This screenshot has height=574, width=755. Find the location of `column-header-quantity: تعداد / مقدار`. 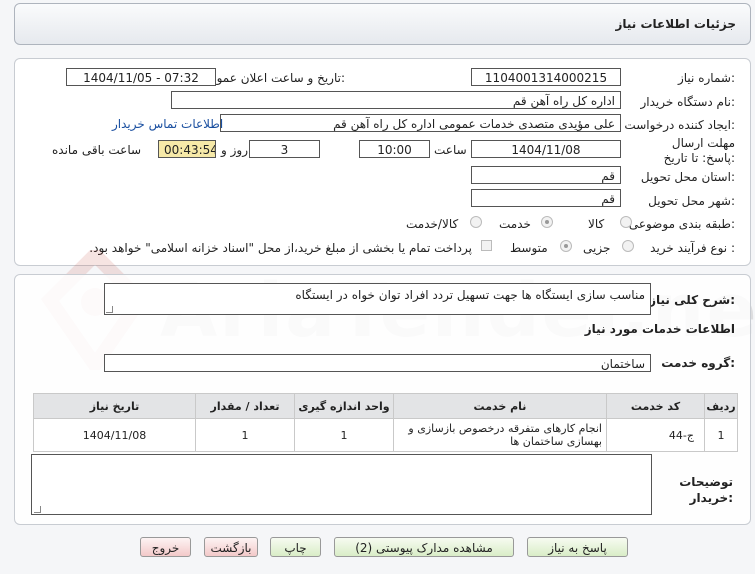

column-header-quantity: تعداد / مقدار is located at coordinates (245, 406).